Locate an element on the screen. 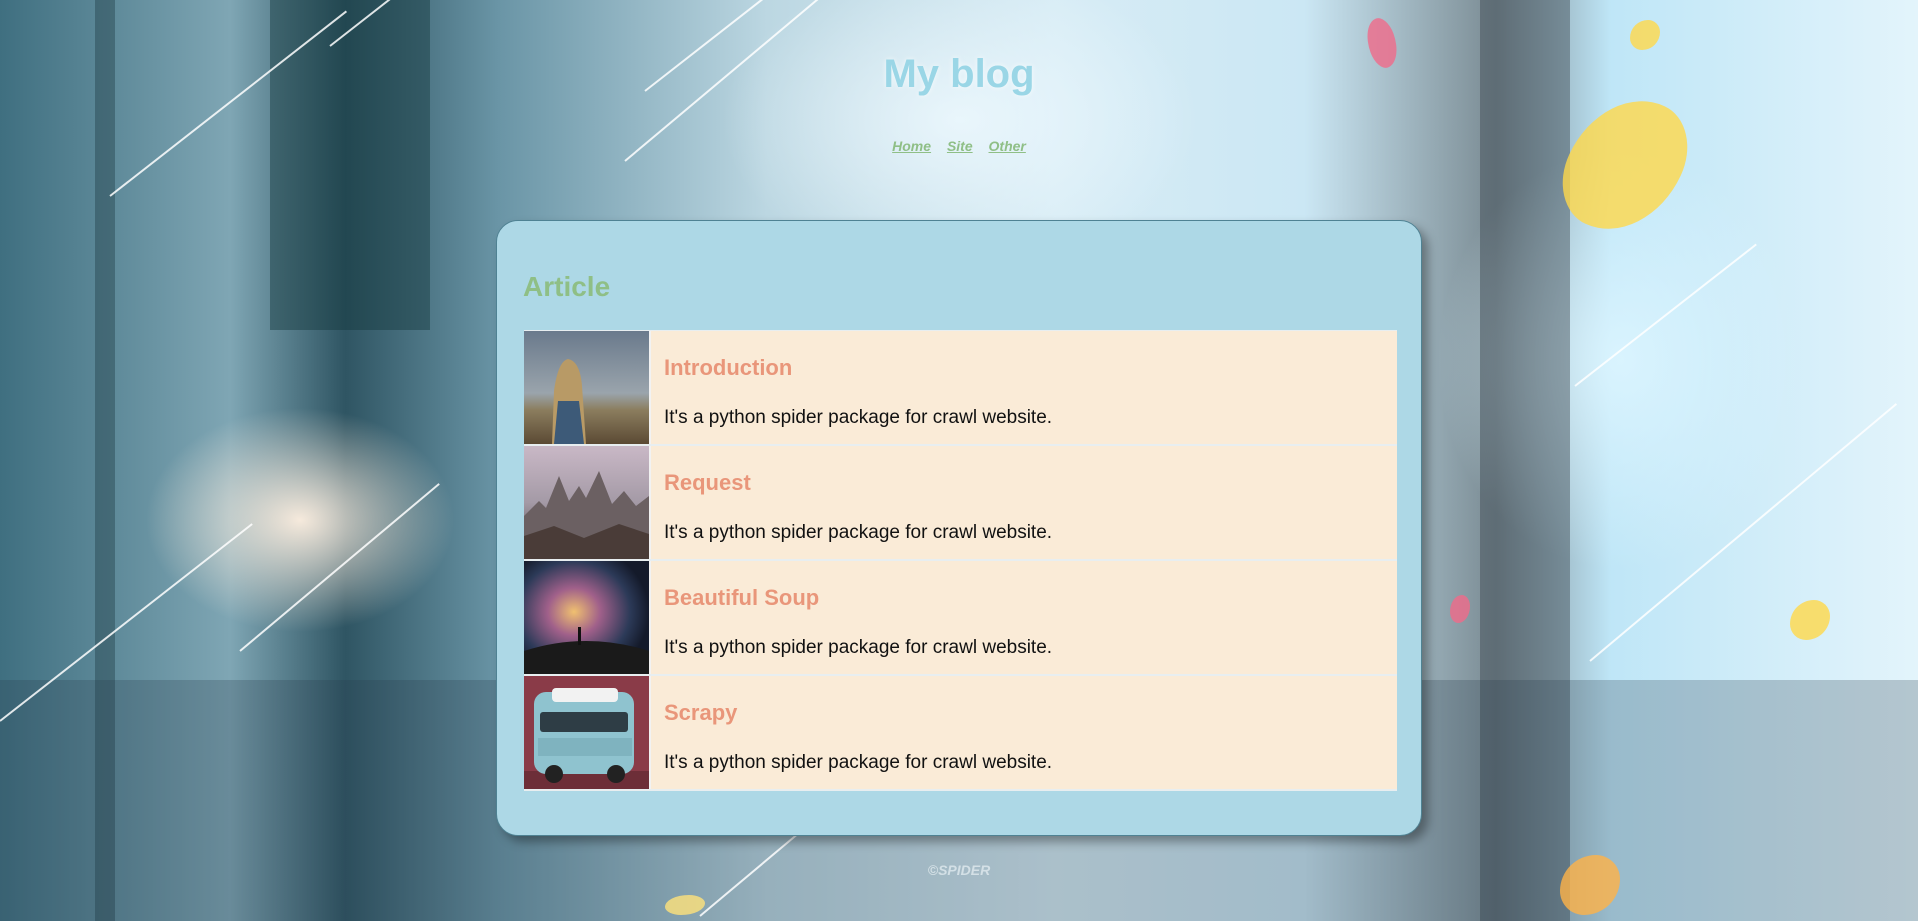  nav-link-other: Other is located at coordinates (1007, 146).